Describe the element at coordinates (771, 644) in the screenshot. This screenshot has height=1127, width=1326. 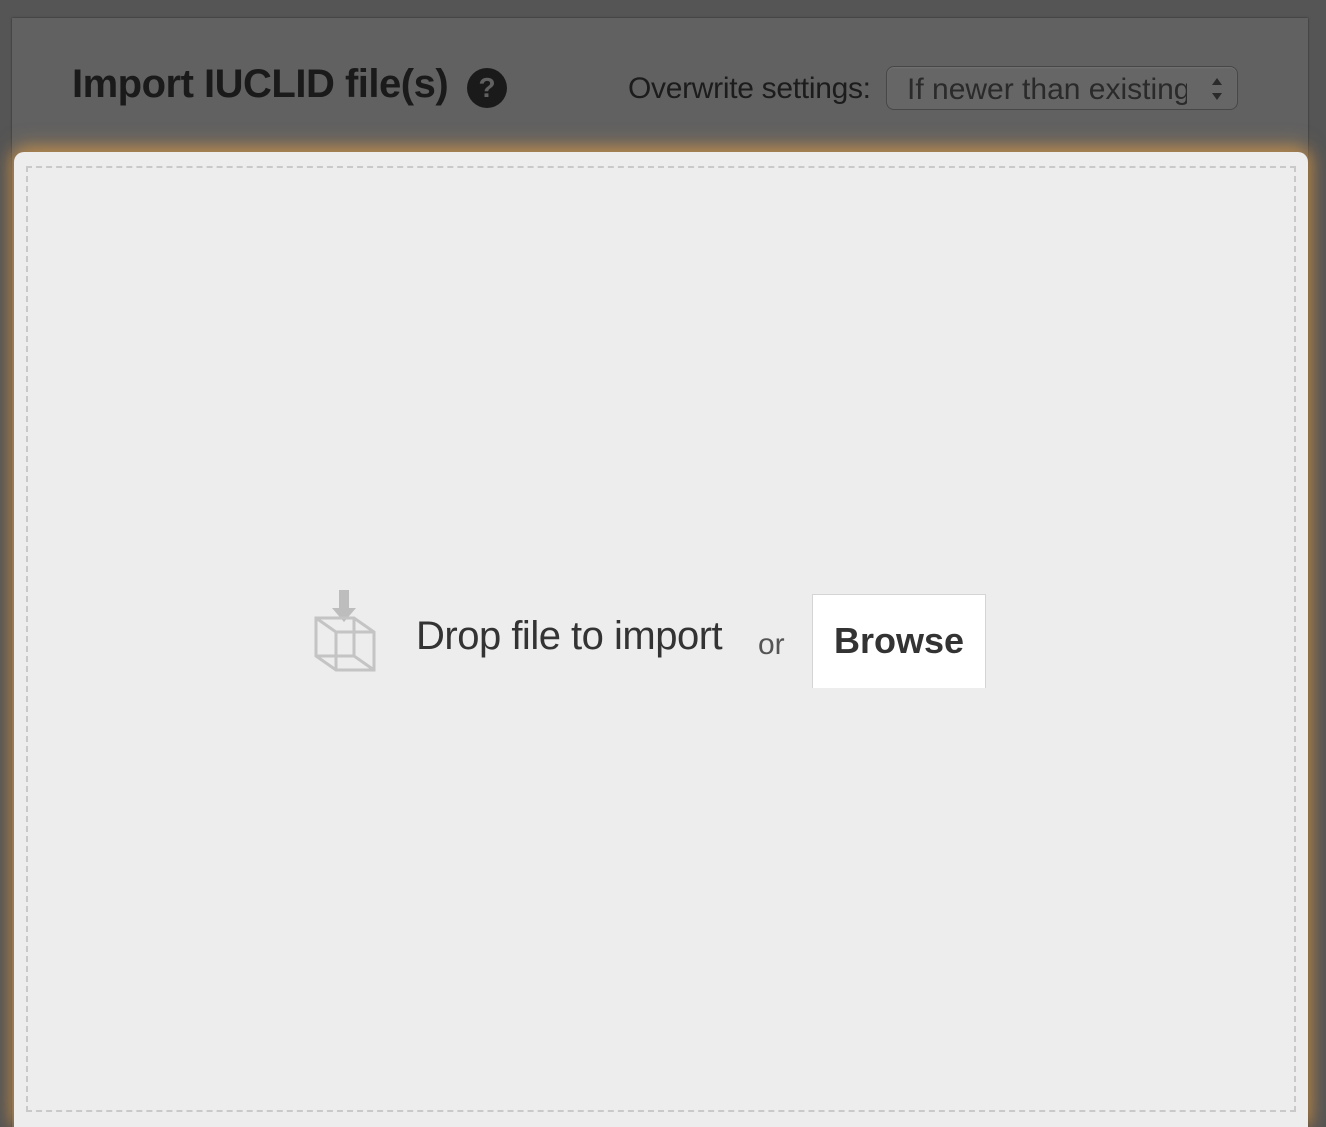
I see `or-text: or` at that location.